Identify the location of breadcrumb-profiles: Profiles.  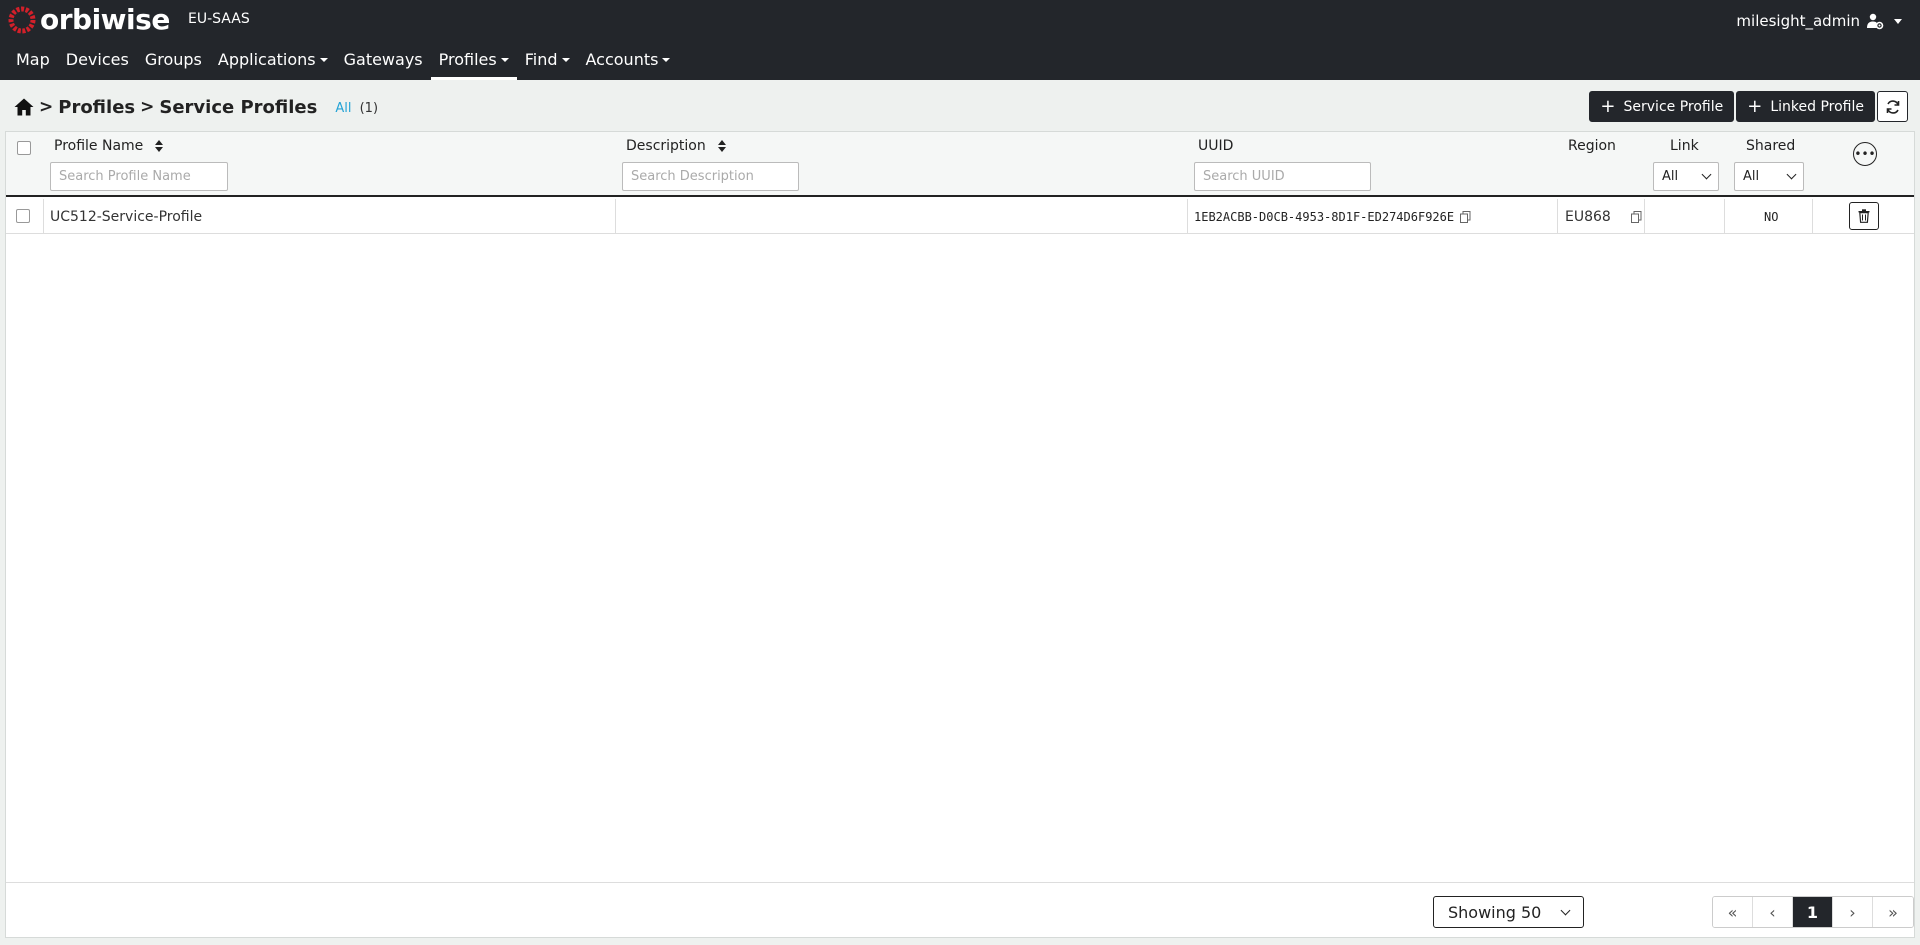
(96, 107).